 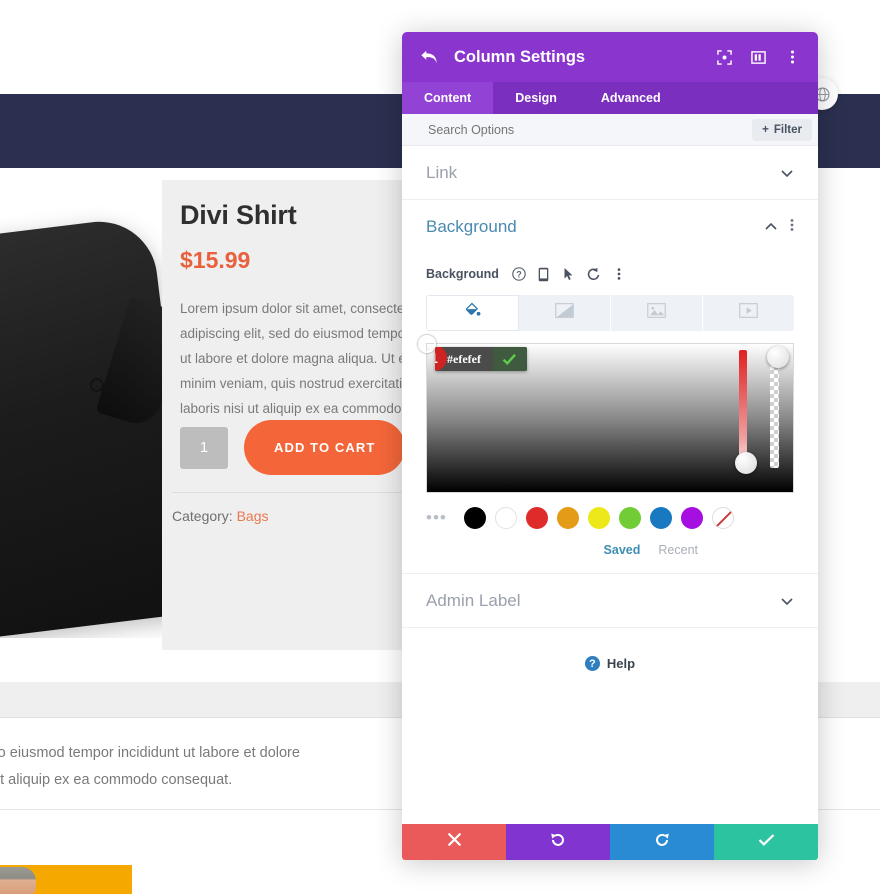 What do you see at coordinates (325, 447) in the screenshot?
I see `add-to-cart-button: ADD TO CART` at bounding box center [325, 447].